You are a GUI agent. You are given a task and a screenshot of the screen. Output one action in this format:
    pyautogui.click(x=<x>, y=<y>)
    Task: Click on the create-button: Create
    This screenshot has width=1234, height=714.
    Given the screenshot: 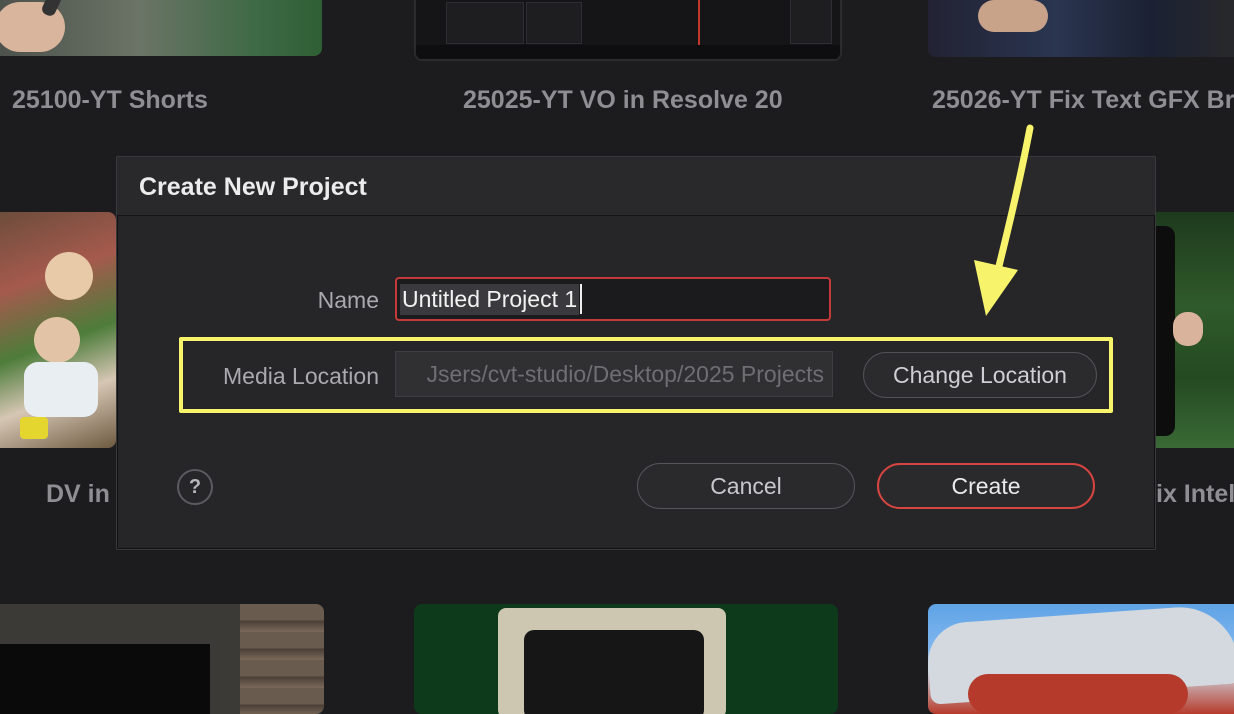 What is the action you would take?
    pyautogui.click(x=986, y=486)
    